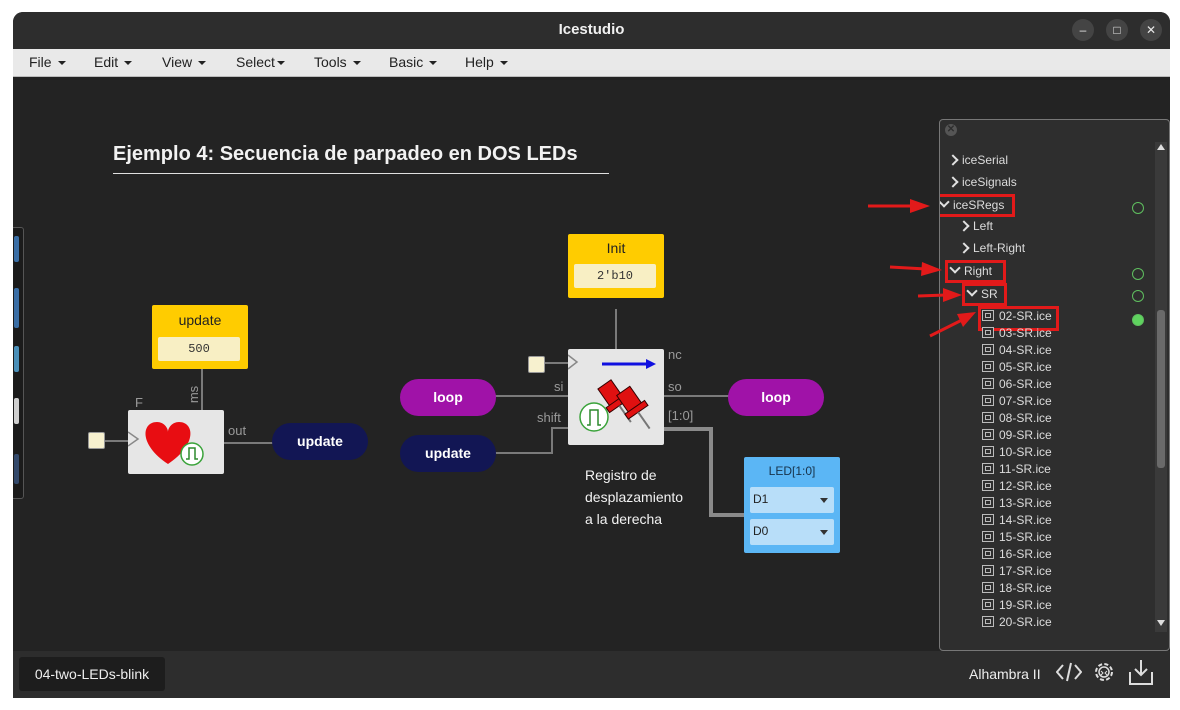  I want to click on window-title: Icestudio, so click(591, 29).